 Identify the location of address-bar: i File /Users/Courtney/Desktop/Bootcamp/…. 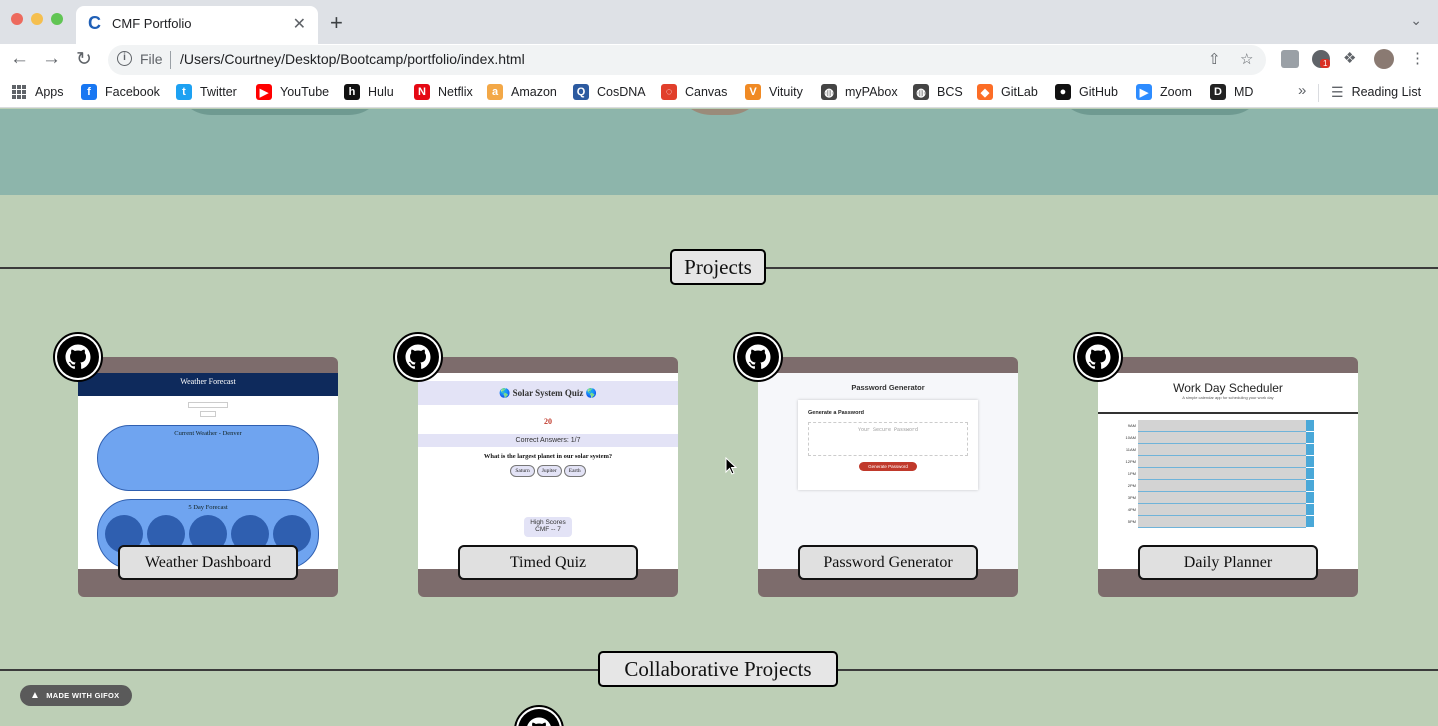
(687, 60).